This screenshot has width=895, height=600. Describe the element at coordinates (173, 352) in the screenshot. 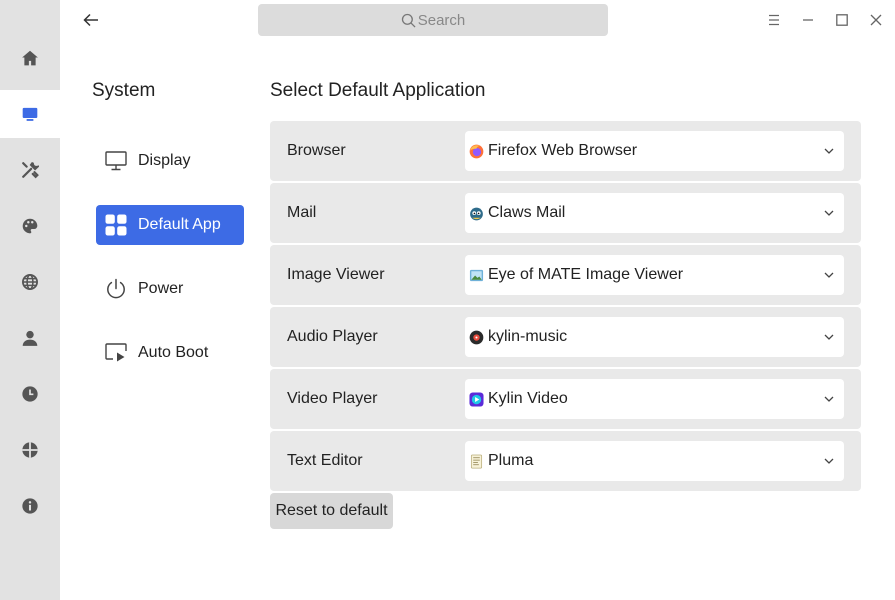

I see `subnav-label: Auto Boot` at that location.